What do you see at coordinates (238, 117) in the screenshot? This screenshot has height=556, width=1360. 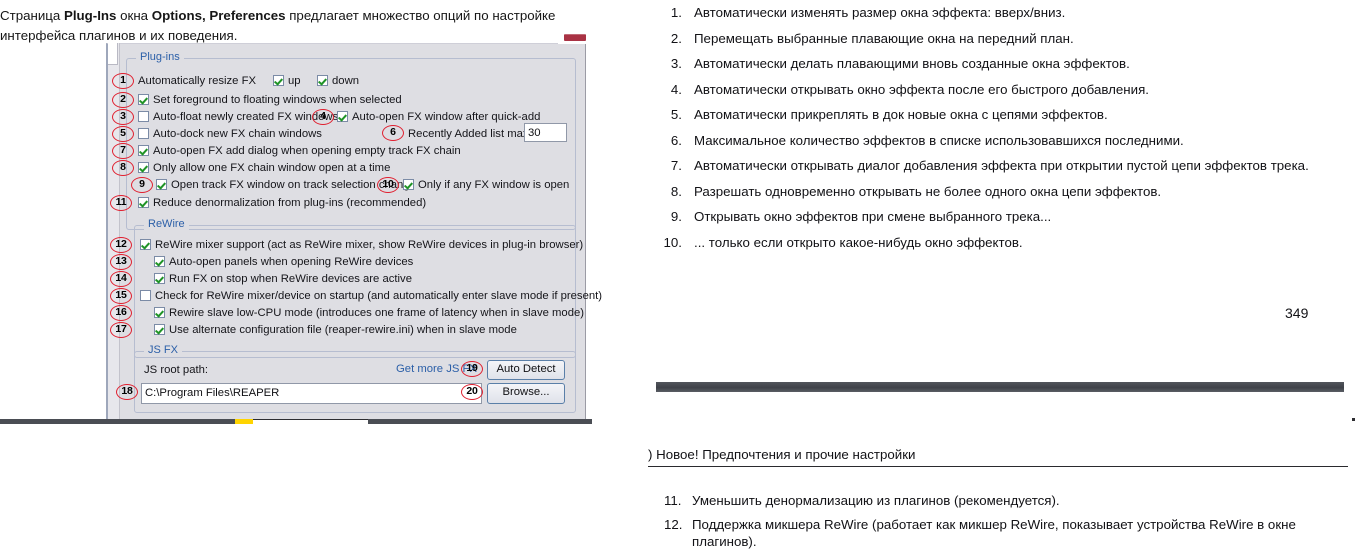 I see `checkbox-auto-float-new-fx: Auto-float newly created FX windows` at bounding box center [238, 117].